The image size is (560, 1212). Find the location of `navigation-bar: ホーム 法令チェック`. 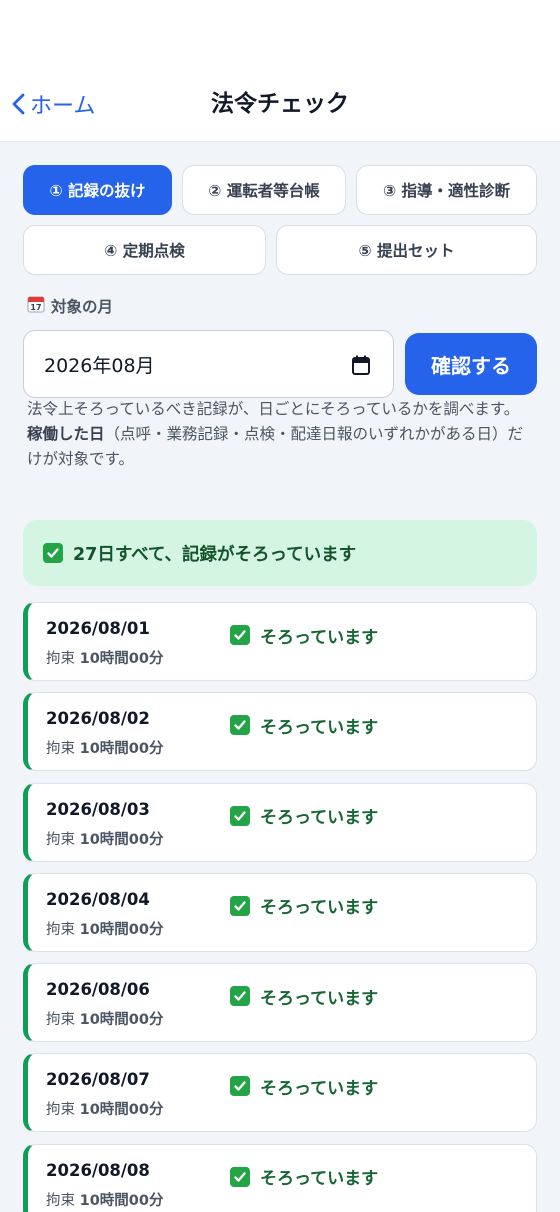

navigation-bar: ホーム 法令チェック is located at coordinates (280, 71).